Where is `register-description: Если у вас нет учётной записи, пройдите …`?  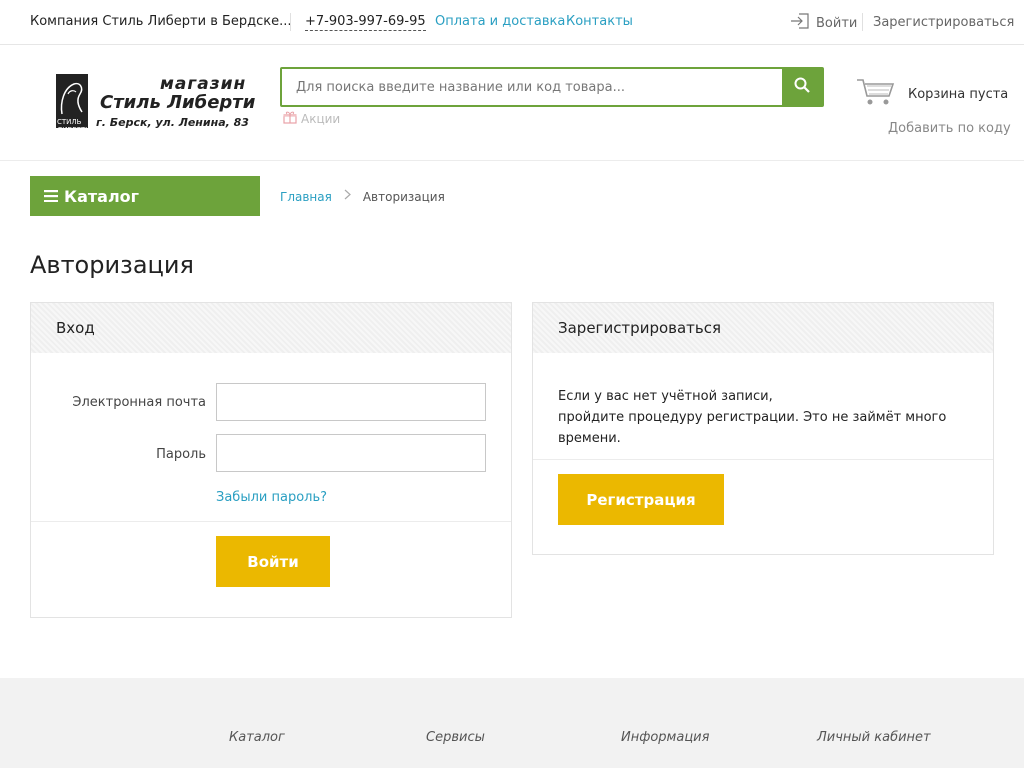 register-description: Если у вас нет учётной записи, пройдите … is located at coordinates (768, 417).